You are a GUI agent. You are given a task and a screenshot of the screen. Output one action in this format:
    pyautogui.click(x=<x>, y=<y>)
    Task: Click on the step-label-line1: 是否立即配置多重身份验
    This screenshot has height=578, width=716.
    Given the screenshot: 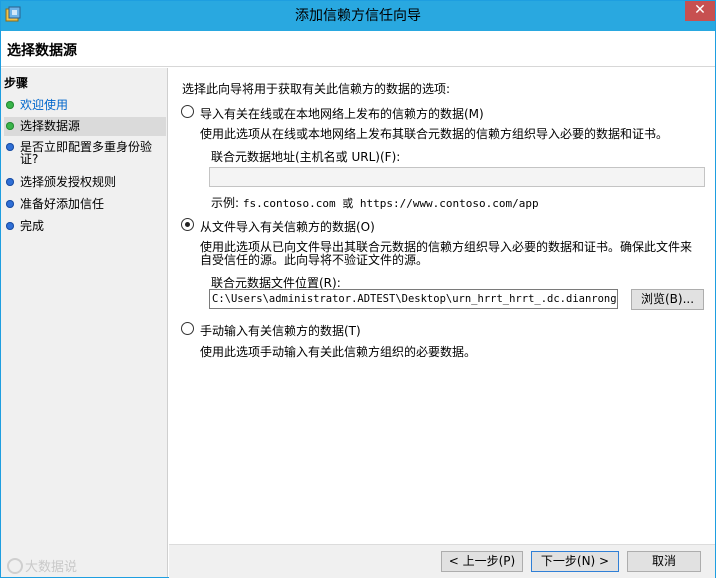 What is the action you would take?
    pyautogui.click(x=86, y=147)
    